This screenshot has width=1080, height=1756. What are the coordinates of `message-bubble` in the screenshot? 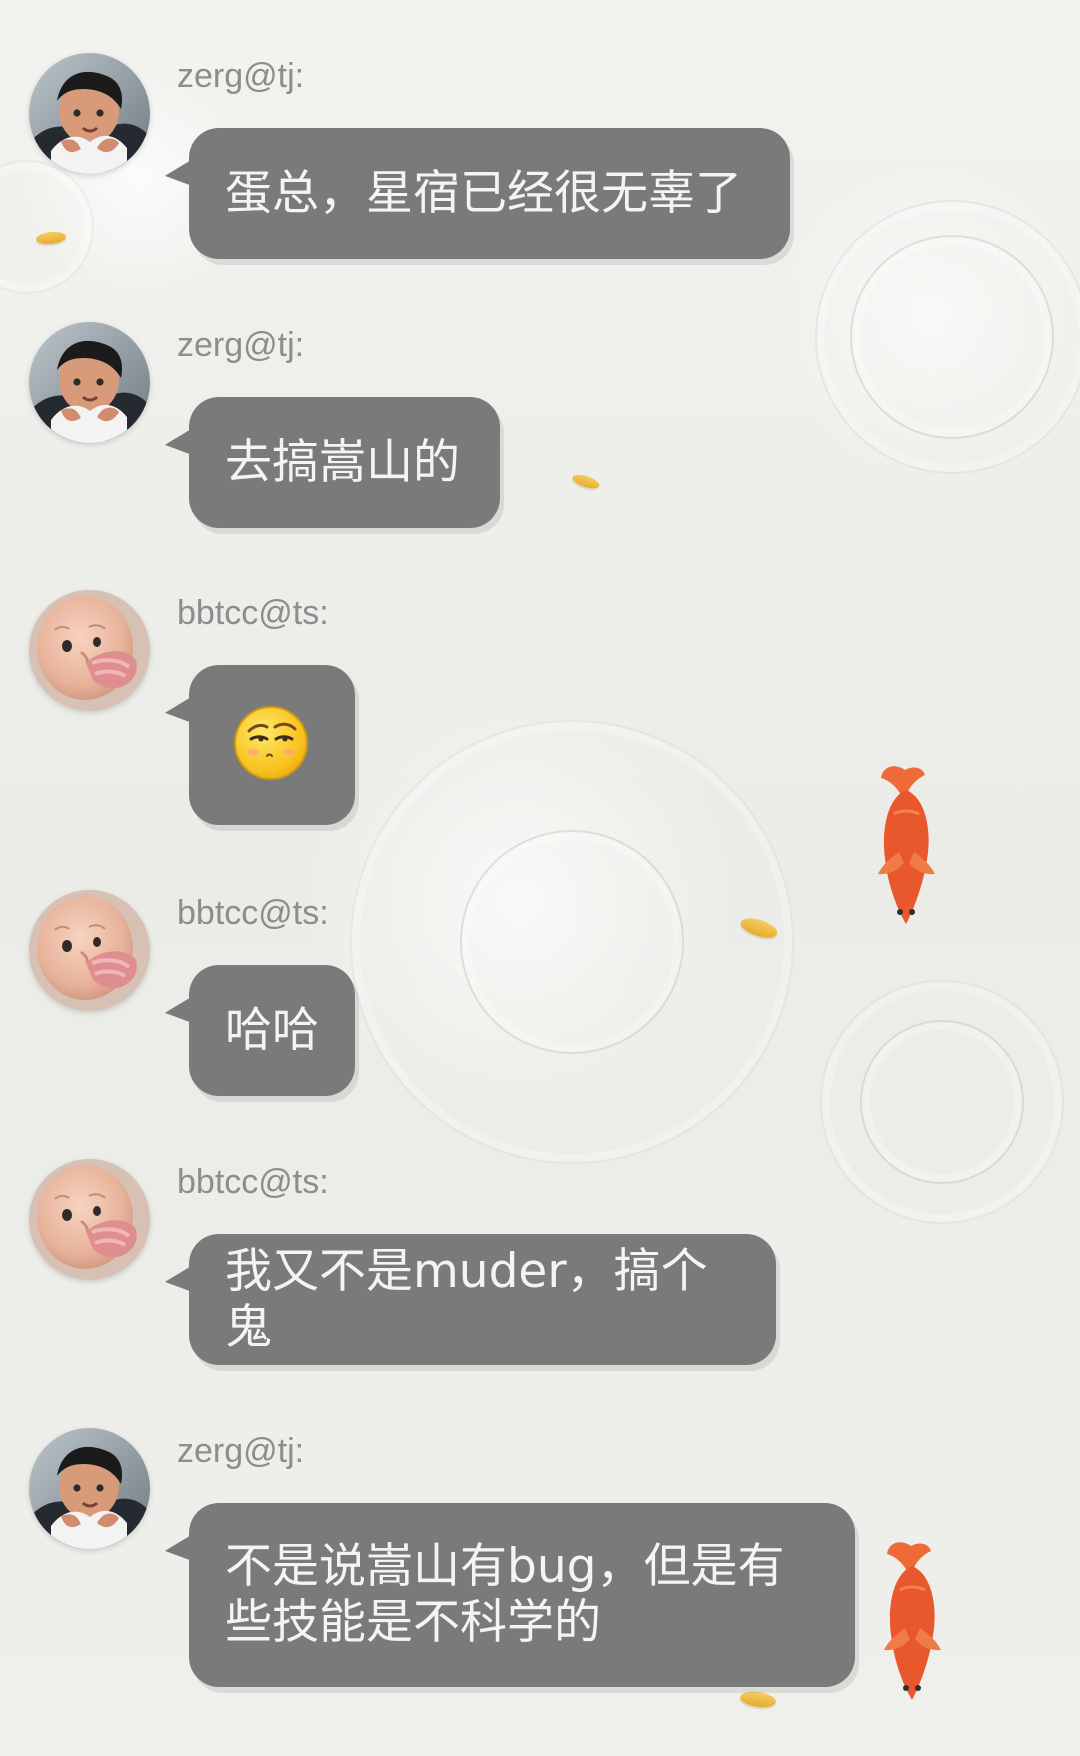 It's located at (272, 745).